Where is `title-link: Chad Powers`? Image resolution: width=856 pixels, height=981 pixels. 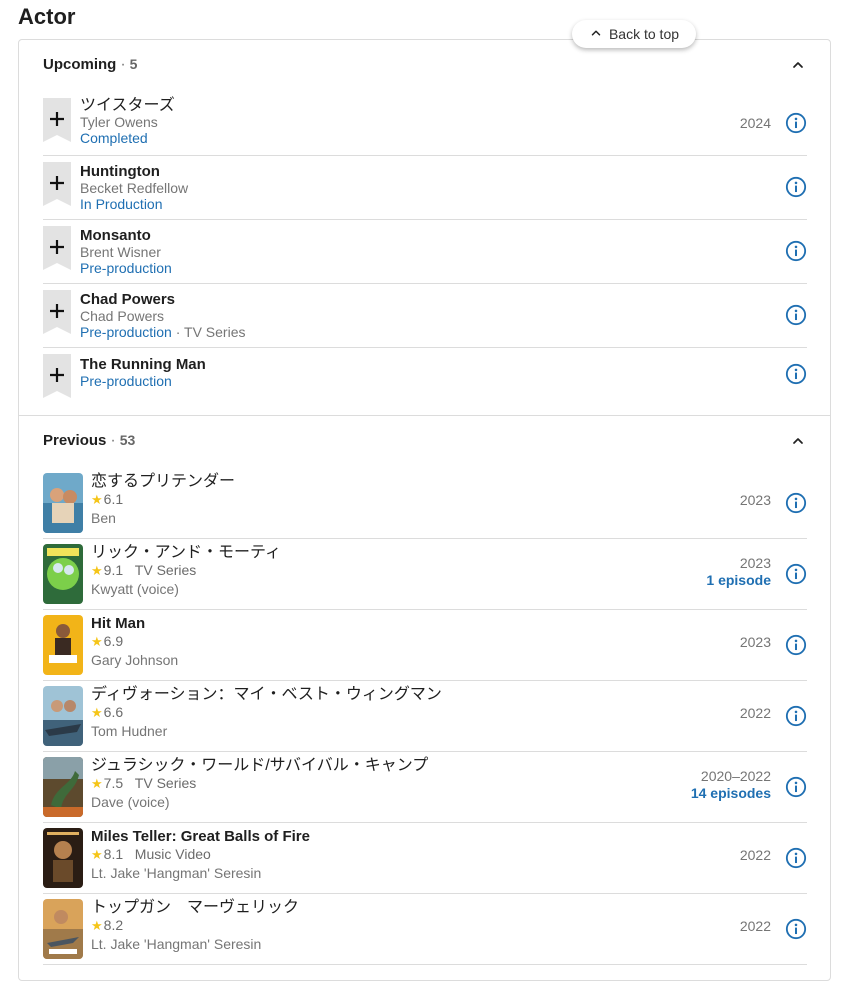
title-link: Chad Powers is located at coordinates (163, 299).